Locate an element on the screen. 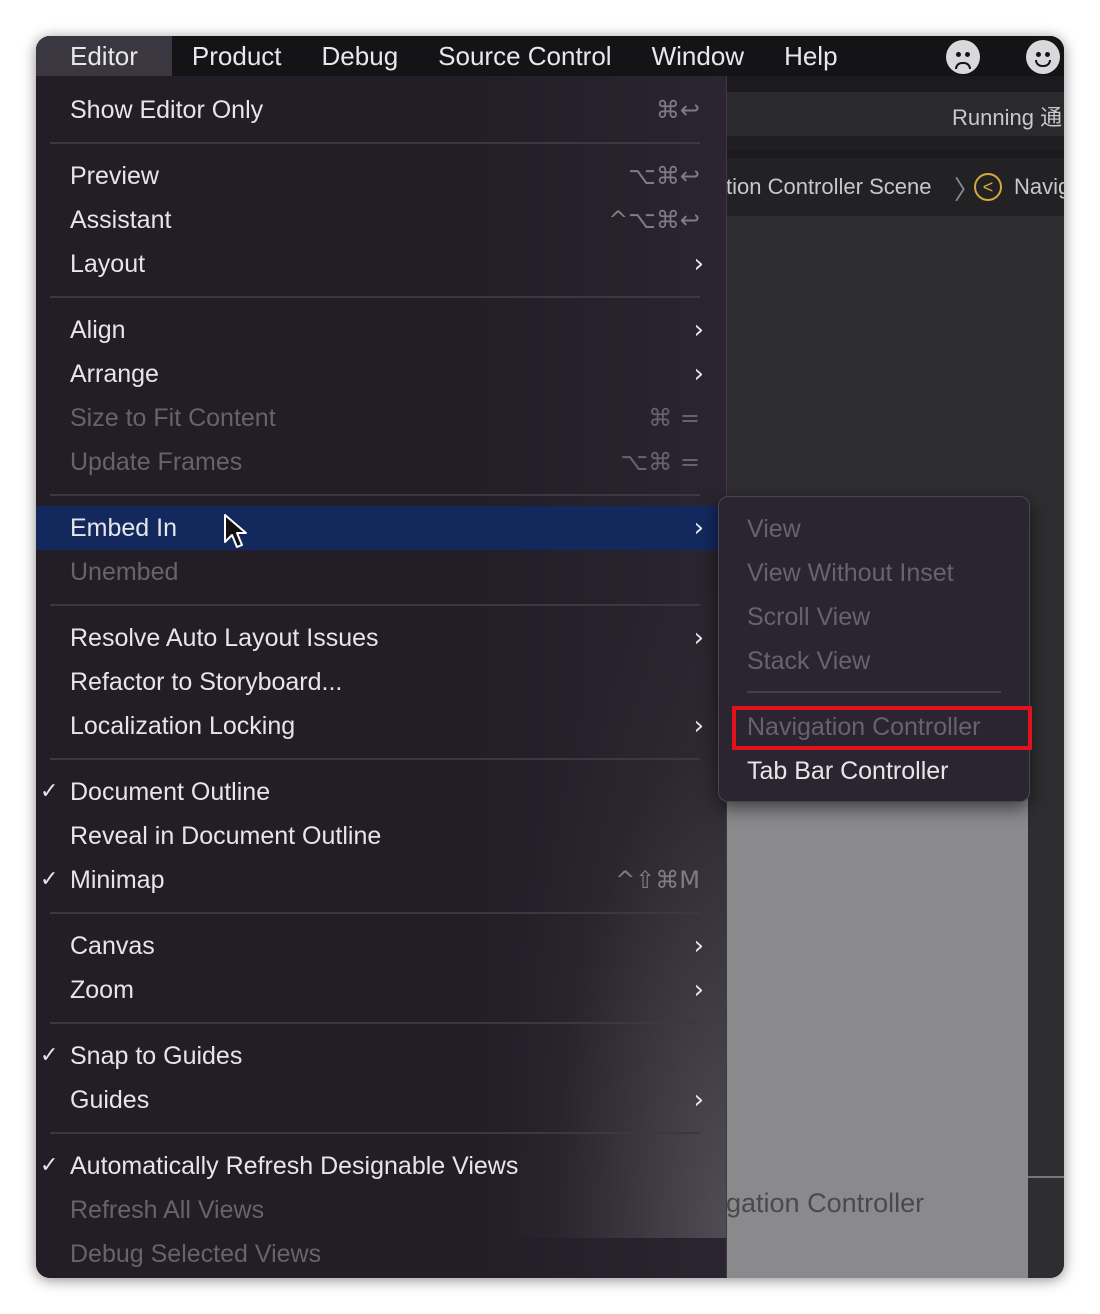  submenu-item-label: Tab Bar Controller is located at coordinates (848, 771).